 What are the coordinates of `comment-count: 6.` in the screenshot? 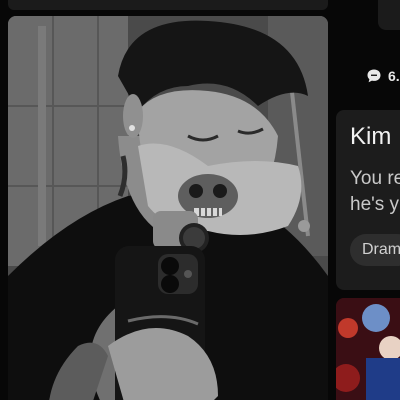 It's located at (394, 76).